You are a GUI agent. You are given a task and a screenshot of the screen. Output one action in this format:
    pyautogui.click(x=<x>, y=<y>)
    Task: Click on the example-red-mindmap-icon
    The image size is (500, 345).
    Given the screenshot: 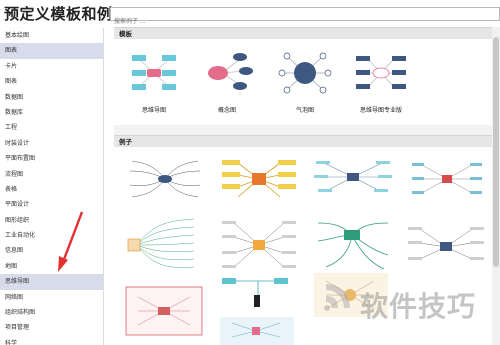 What is the action you would take?
    pyautogui.click(x=447, y=178)
    